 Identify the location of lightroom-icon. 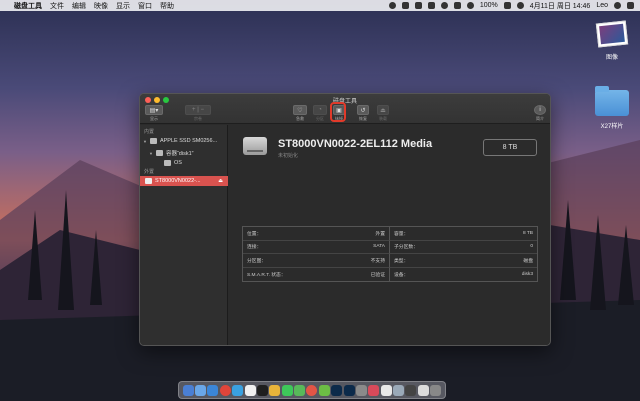
(349, 390).